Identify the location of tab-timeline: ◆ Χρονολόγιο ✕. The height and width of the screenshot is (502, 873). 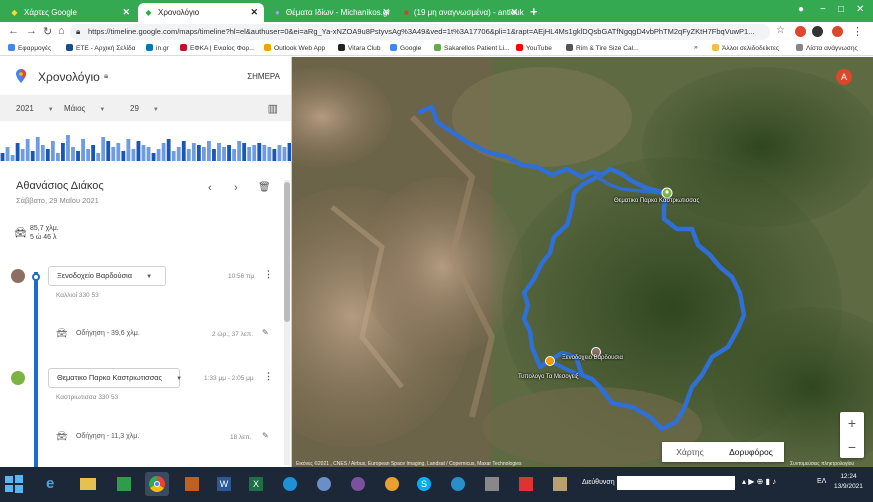
(201, 12).